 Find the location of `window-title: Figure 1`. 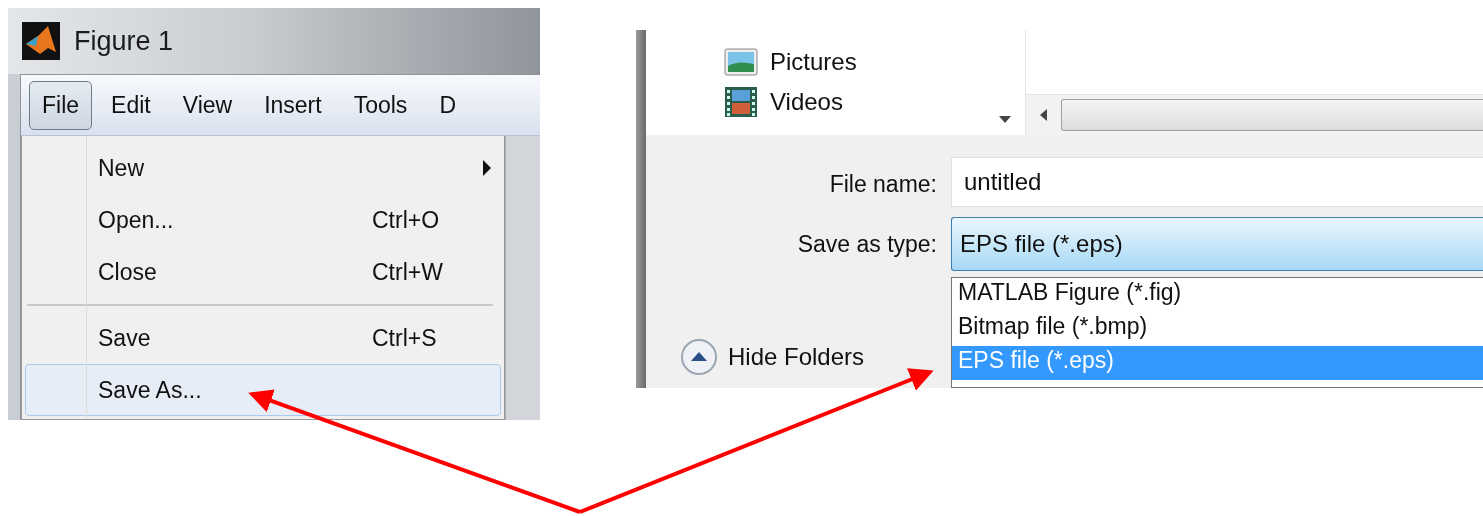

window-title: Figure 1 is located at coordinates (124, 41).